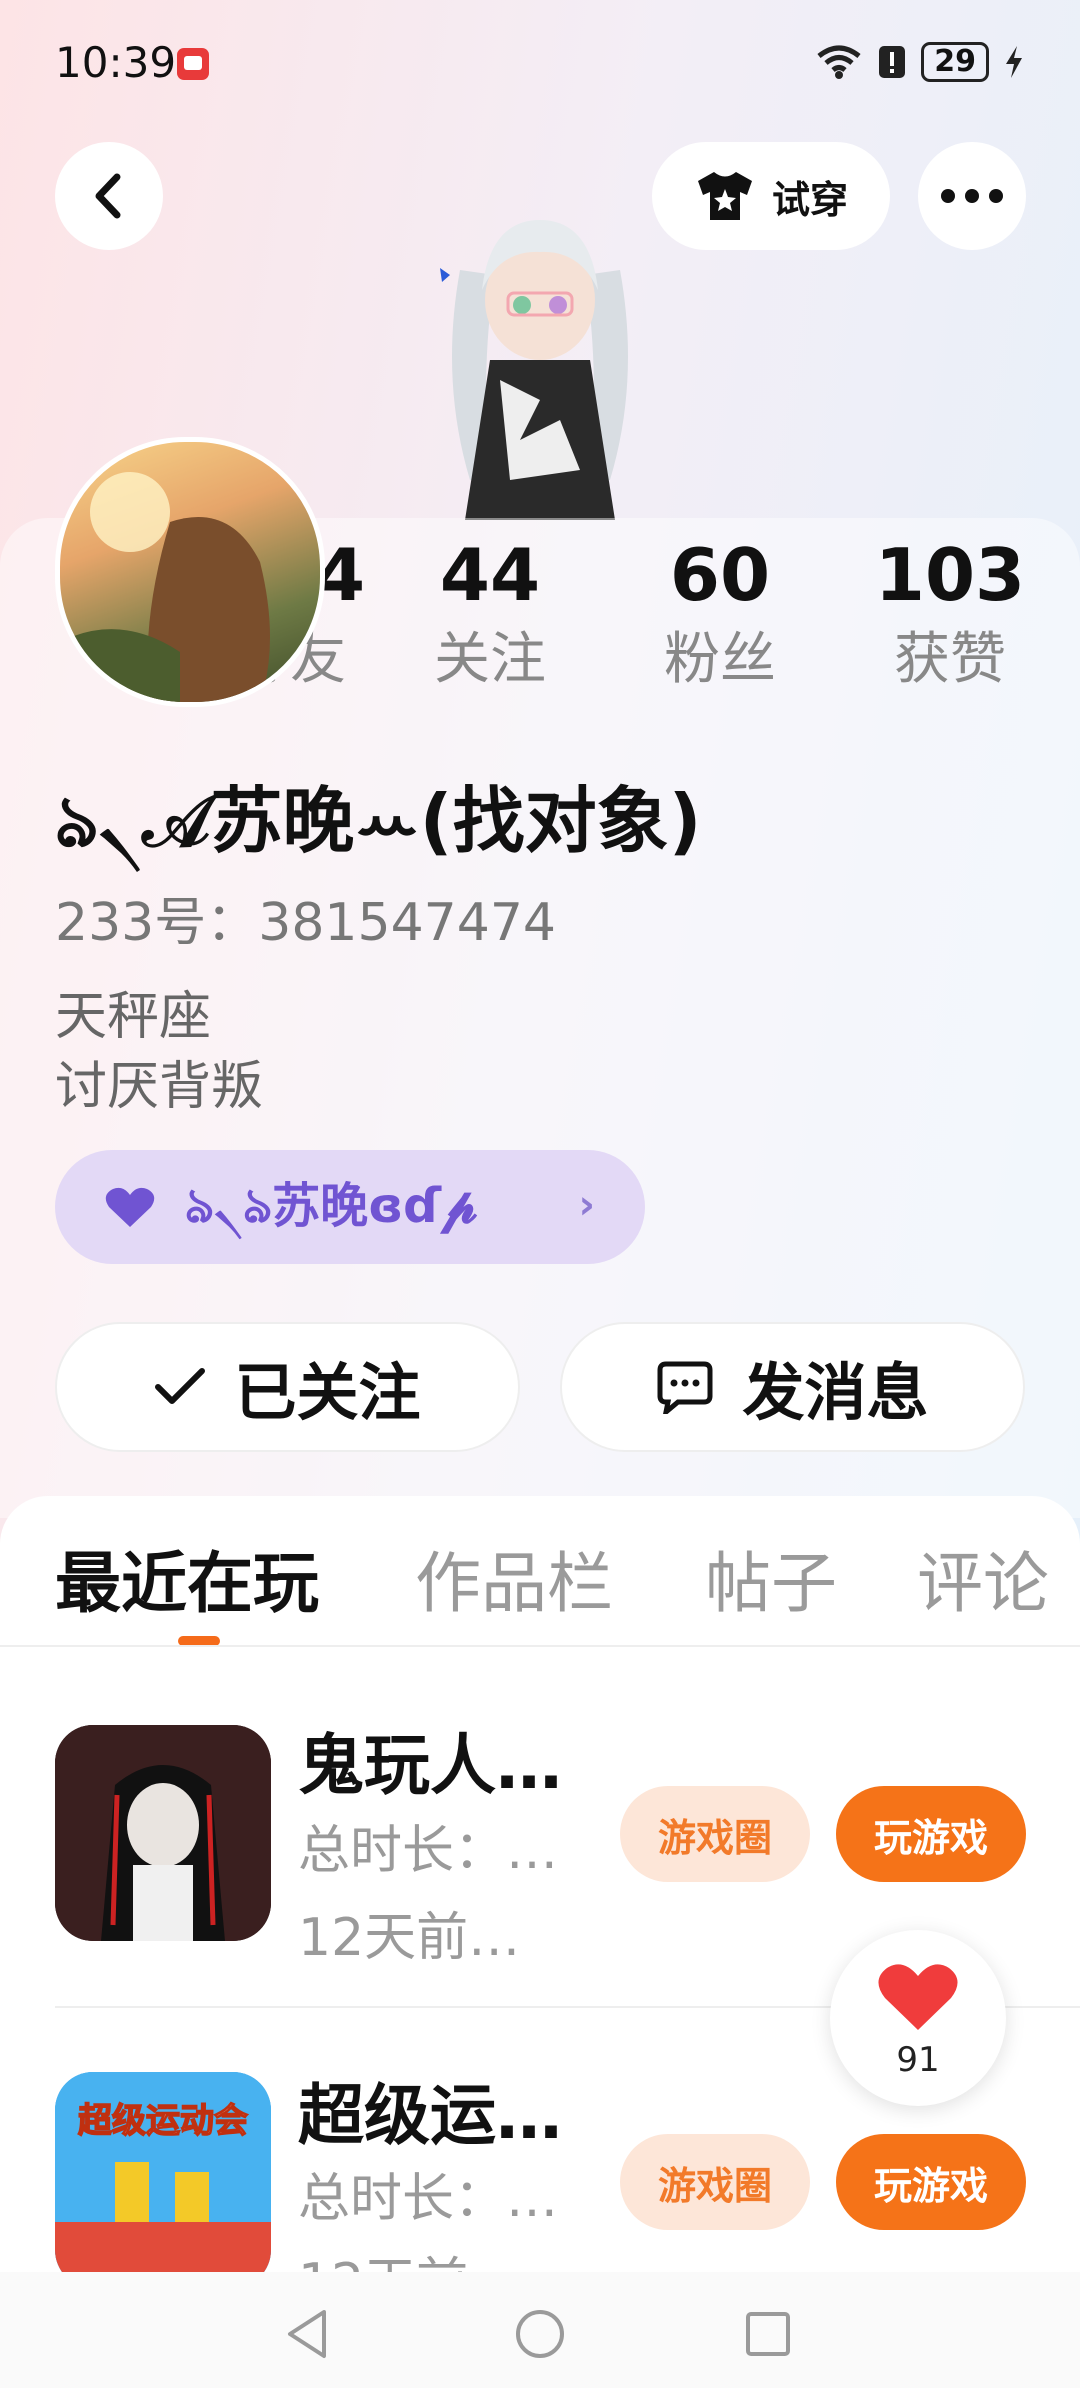 Image resolution: width=1080 pixels, height=2388 pixels. What do you see at coordinates (724, 196) in the screenshot?
I see `tshirt-icon` at bounding box center [724, 196].